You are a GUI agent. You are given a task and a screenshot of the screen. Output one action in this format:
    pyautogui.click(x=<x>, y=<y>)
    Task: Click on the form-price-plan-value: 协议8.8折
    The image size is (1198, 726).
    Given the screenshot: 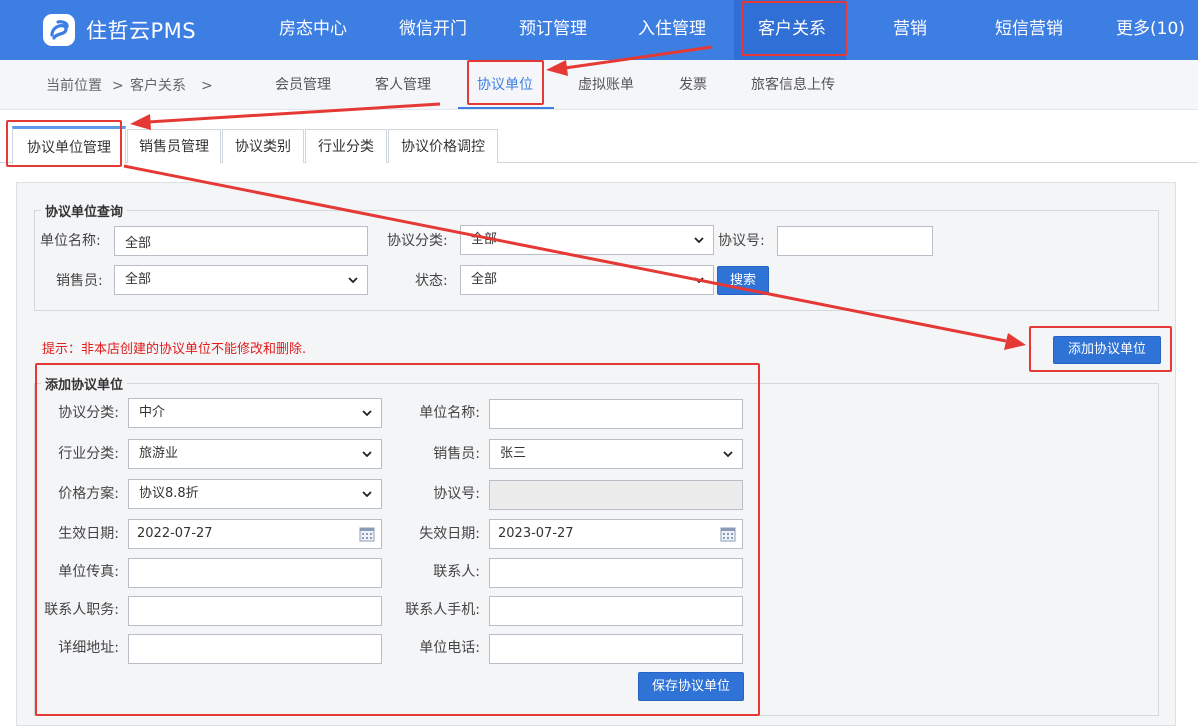 What is the action you would take?
    pyautogui.click(x=169, y=493)
    